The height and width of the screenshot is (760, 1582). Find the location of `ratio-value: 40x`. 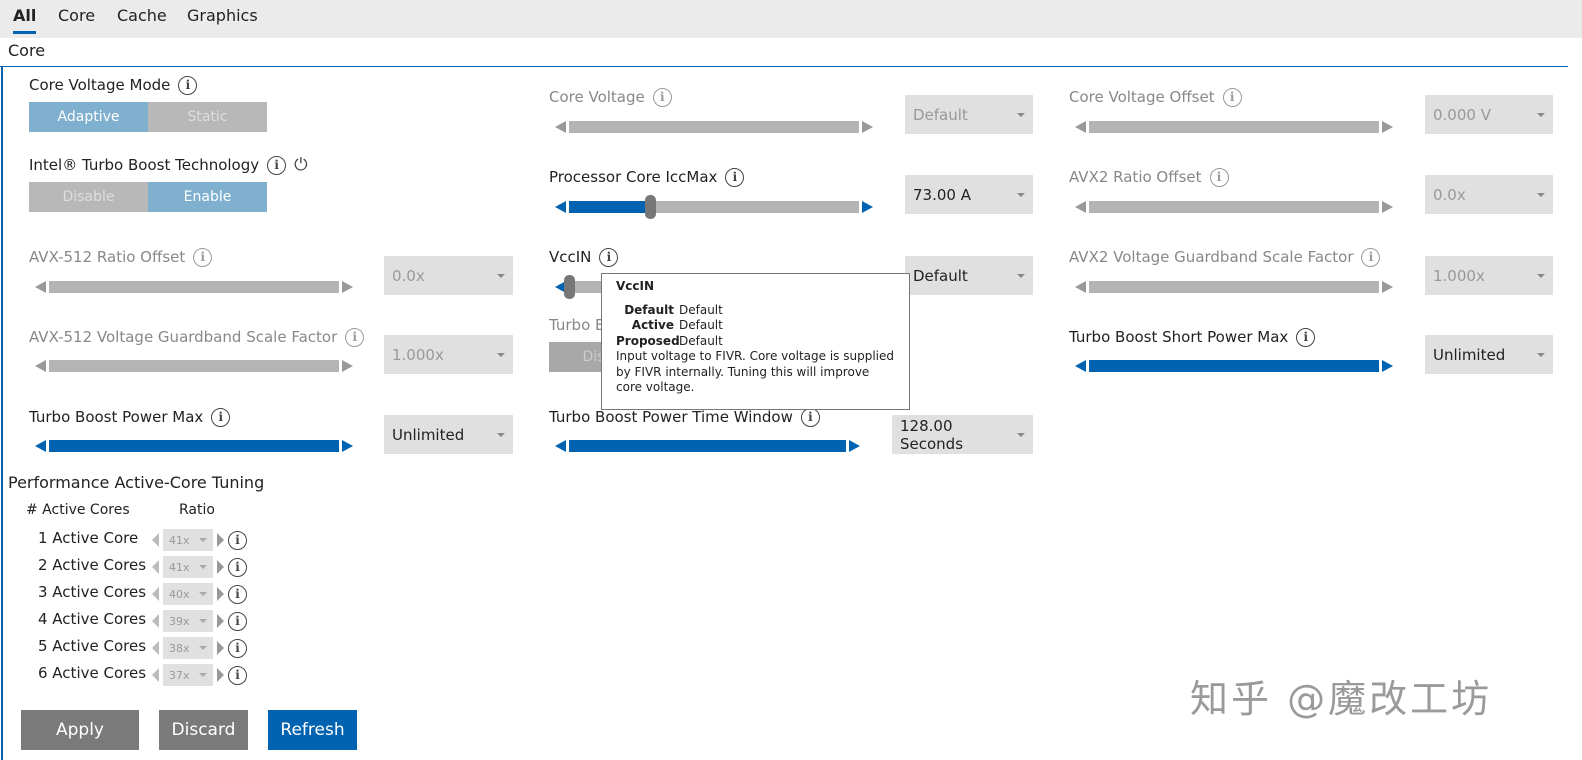

ratio-value: 40x is located at coordinates (179, 594).